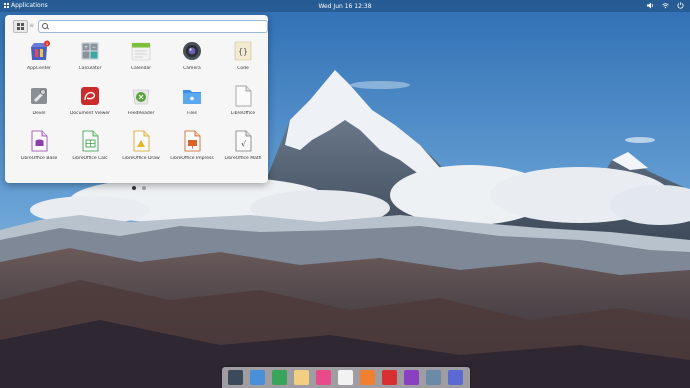 This screenshot has height=388, width=690. I want to click on power-icon, so click(680, 5).